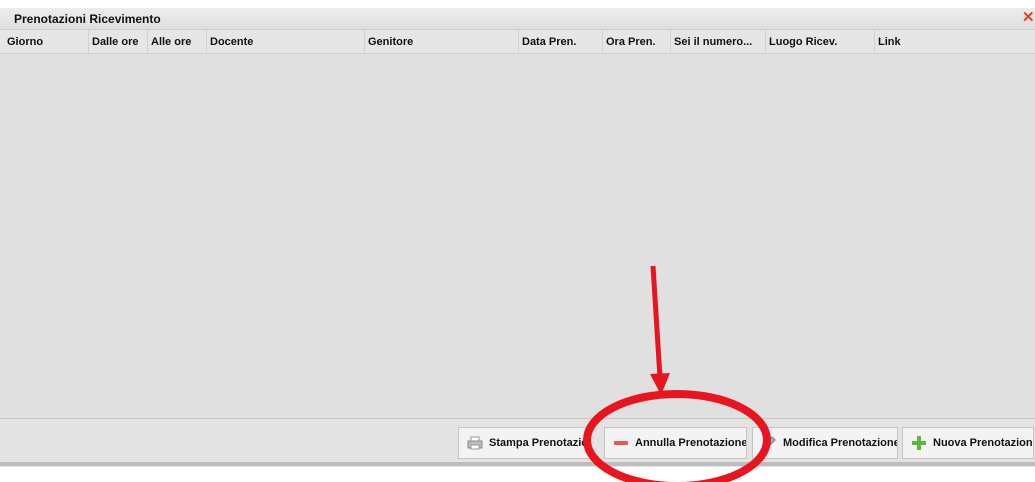  I want to click on annotation-overlay, so click(677, 373).